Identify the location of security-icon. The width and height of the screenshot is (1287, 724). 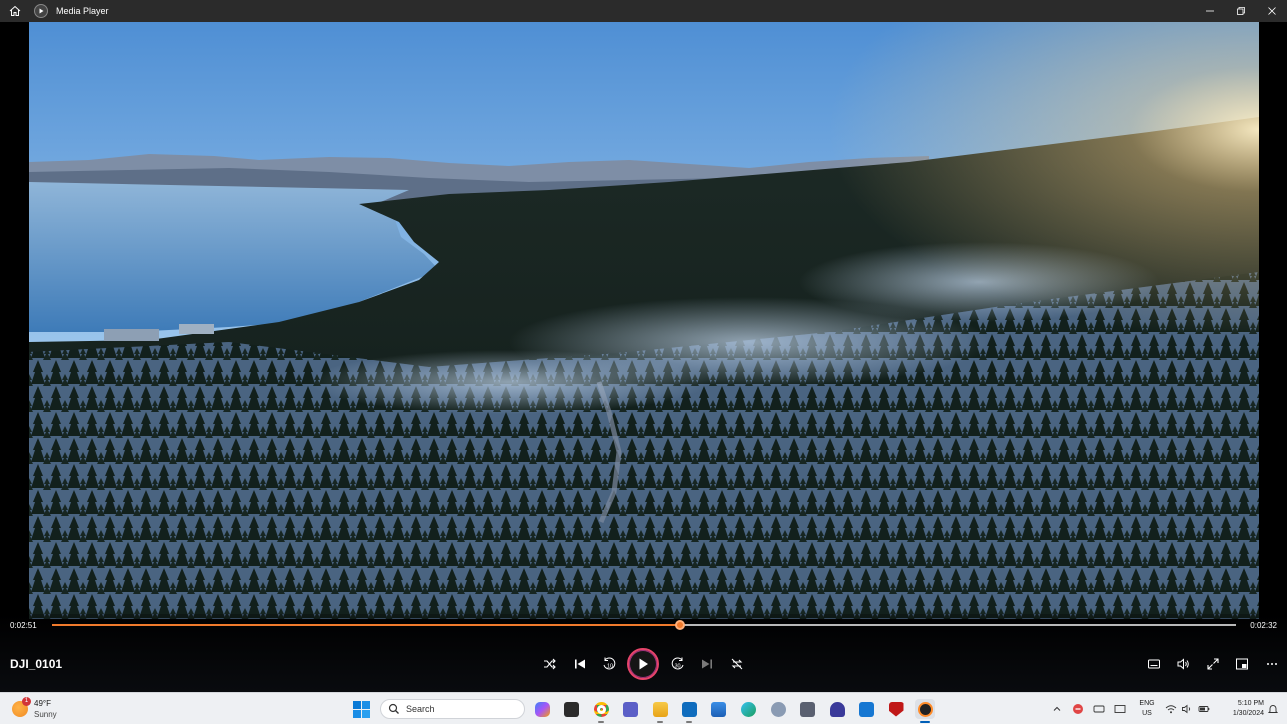
(1078, 709).